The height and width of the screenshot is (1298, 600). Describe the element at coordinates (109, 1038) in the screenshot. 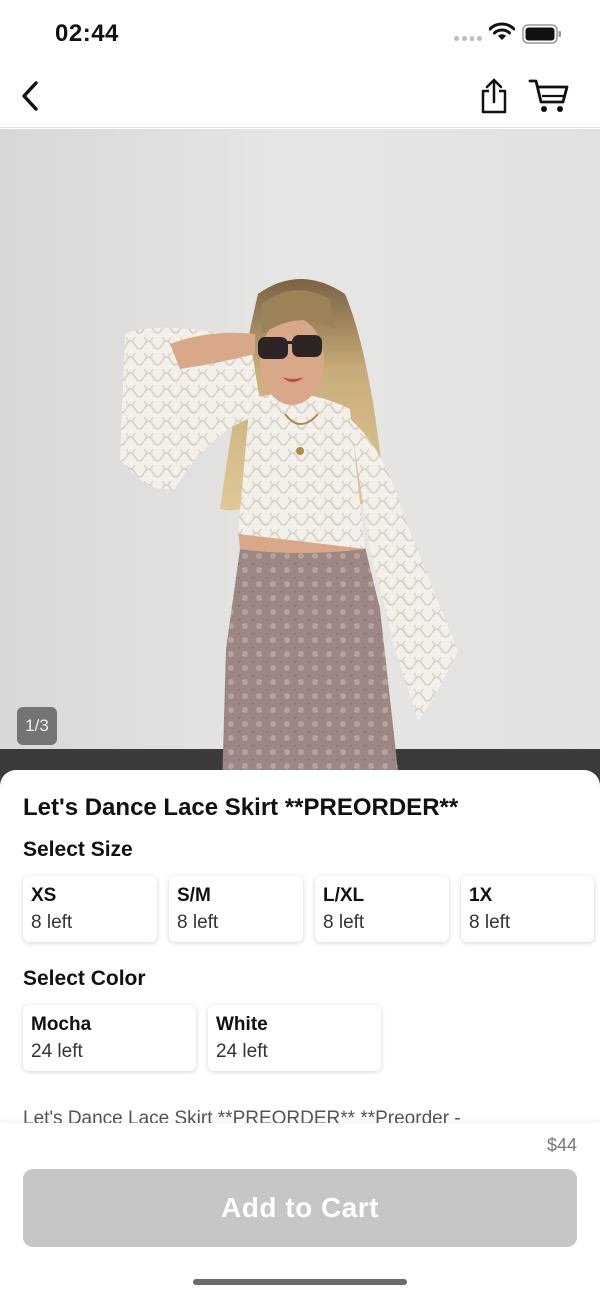

I see `color-option-mocha: Mocha 24 left` at that location.